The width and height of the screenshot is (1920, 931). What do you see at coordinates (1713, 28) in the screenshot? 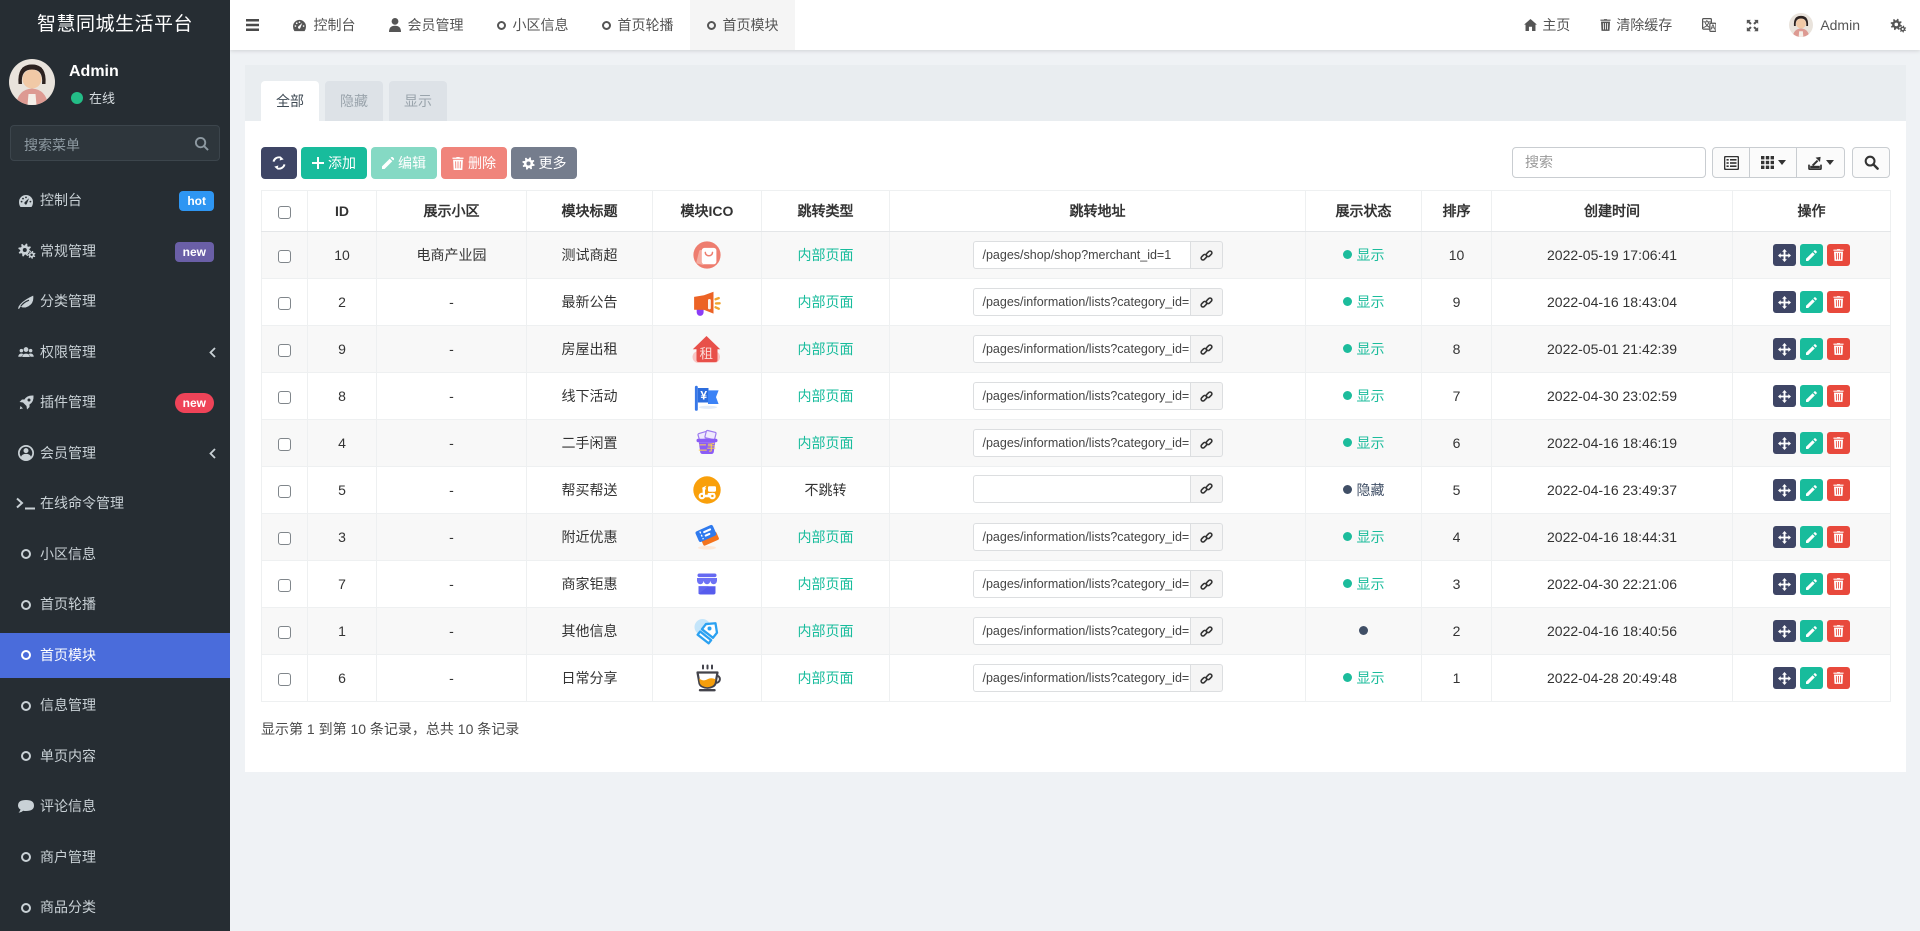
I see `svg-text: A` at bounding box center [1713, 28].